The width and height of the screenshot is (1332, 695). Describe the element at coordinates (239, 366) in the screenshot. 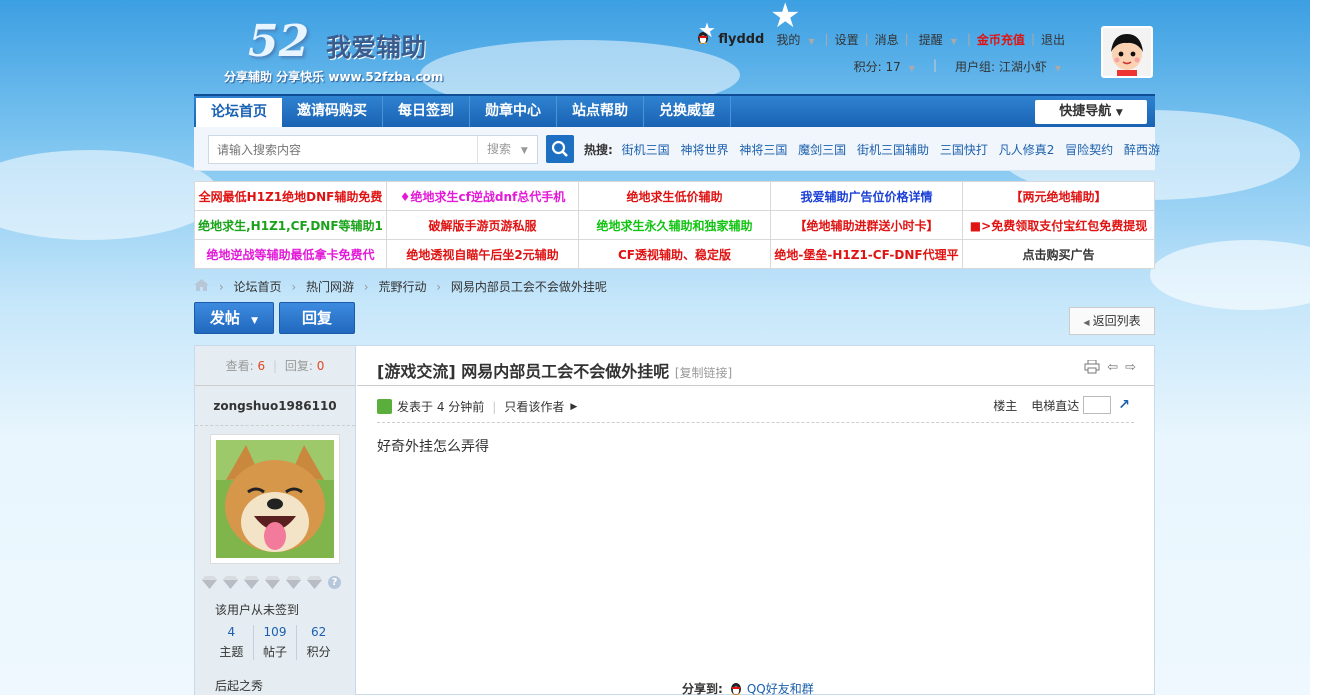

I see `views-label: 查看:` at that location.